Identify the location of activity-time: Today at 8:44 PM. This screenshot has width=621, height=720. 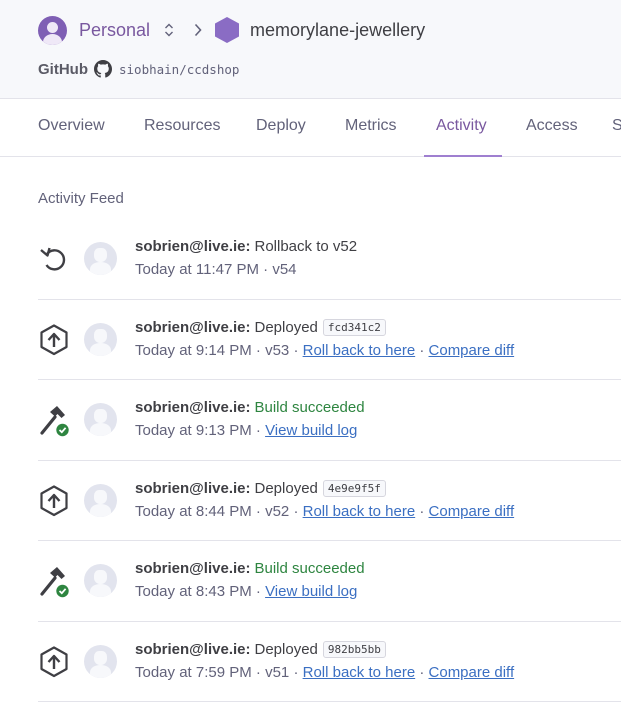
(193, 511).